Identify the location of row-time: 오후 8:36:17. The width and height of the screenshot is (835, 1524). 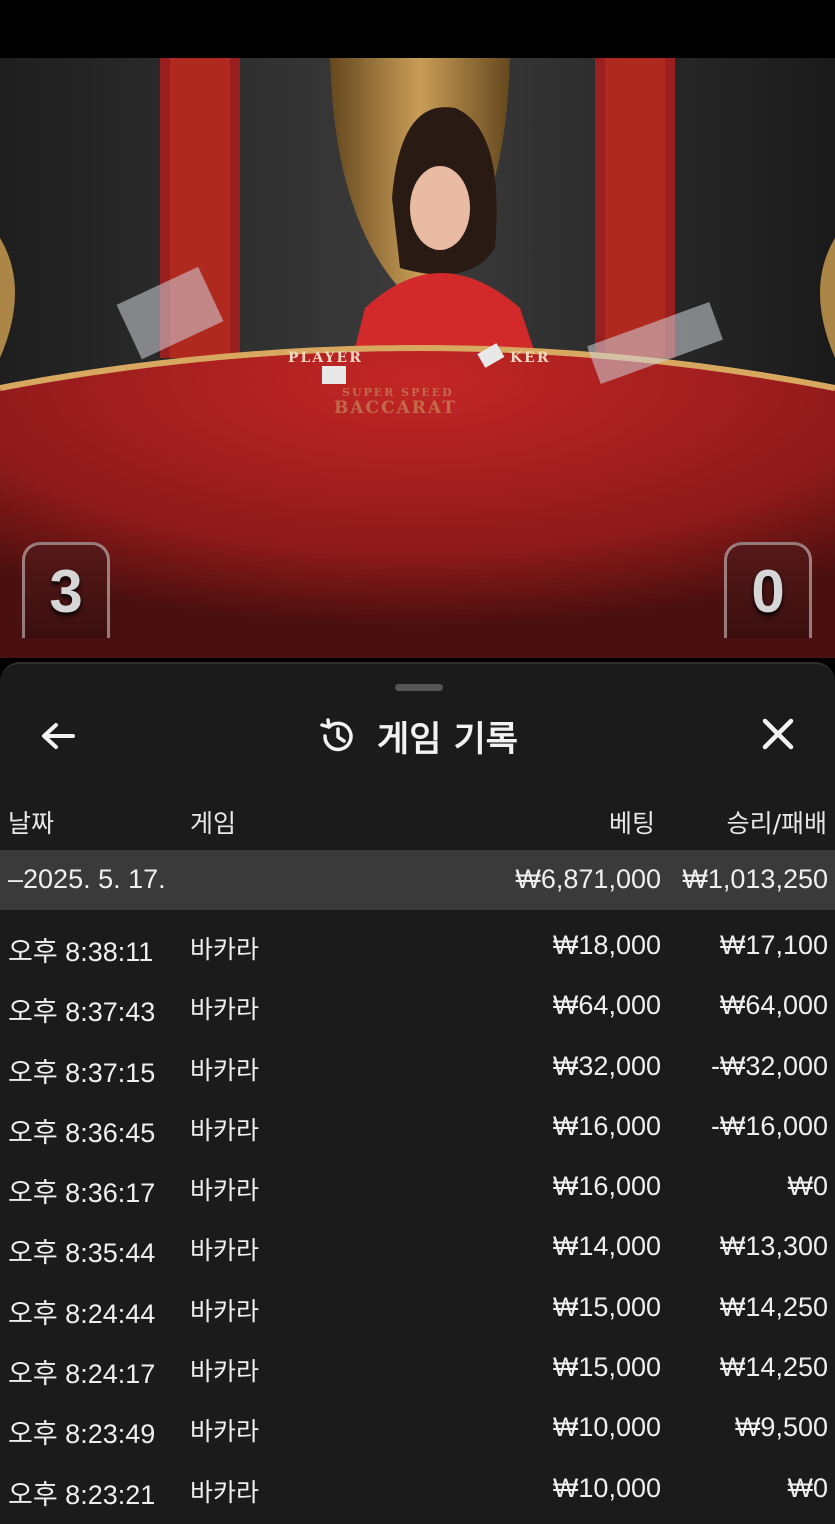
(82, 1193).